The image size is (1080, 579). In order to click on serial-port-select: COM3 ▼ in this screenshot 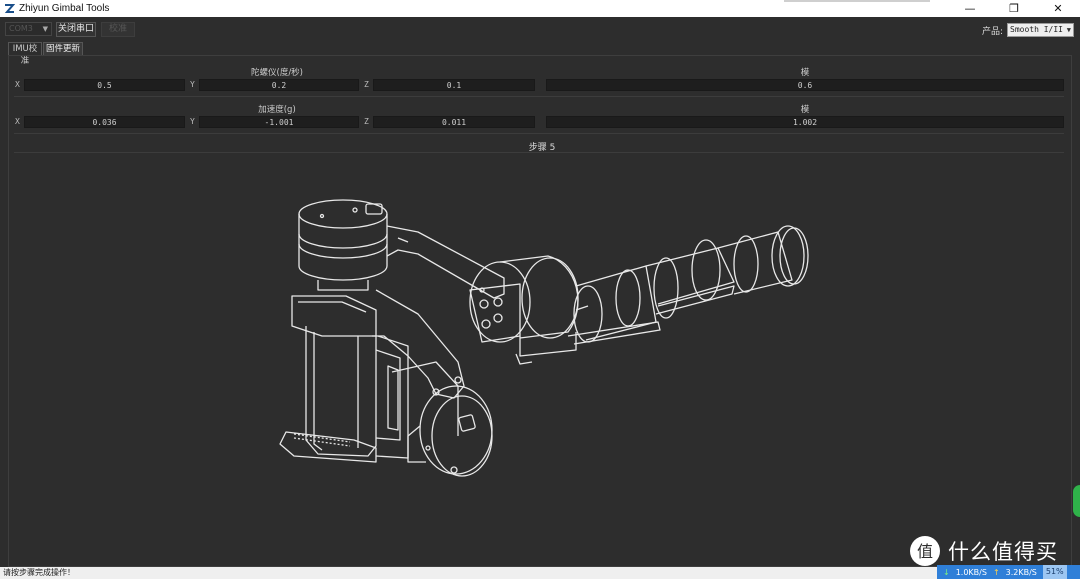, I will do `click(28, 29)`.